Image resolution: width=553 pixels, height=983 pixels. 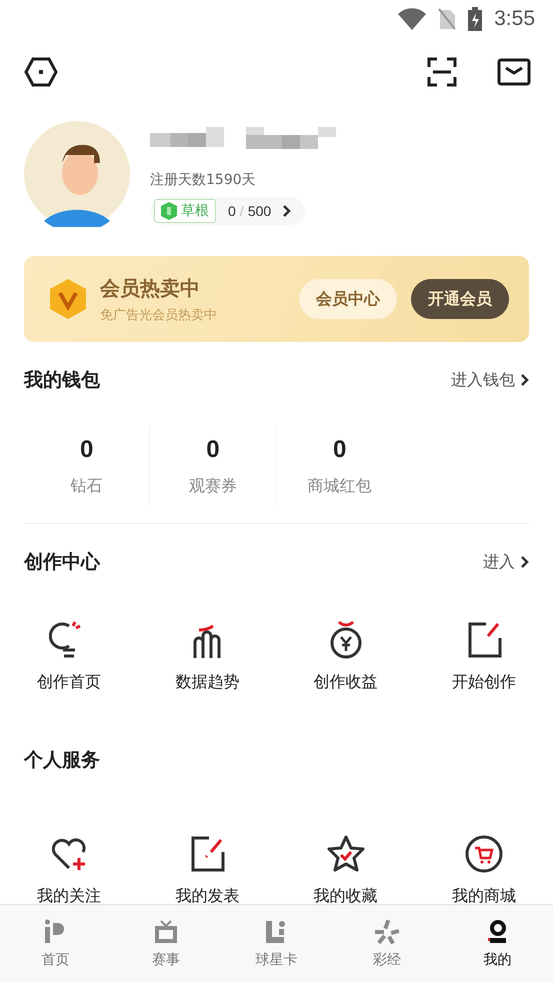 What do you see at coordinates (412, 19) in the screenshot?
I see `wifi-icon` at bounding box center [412, 19].